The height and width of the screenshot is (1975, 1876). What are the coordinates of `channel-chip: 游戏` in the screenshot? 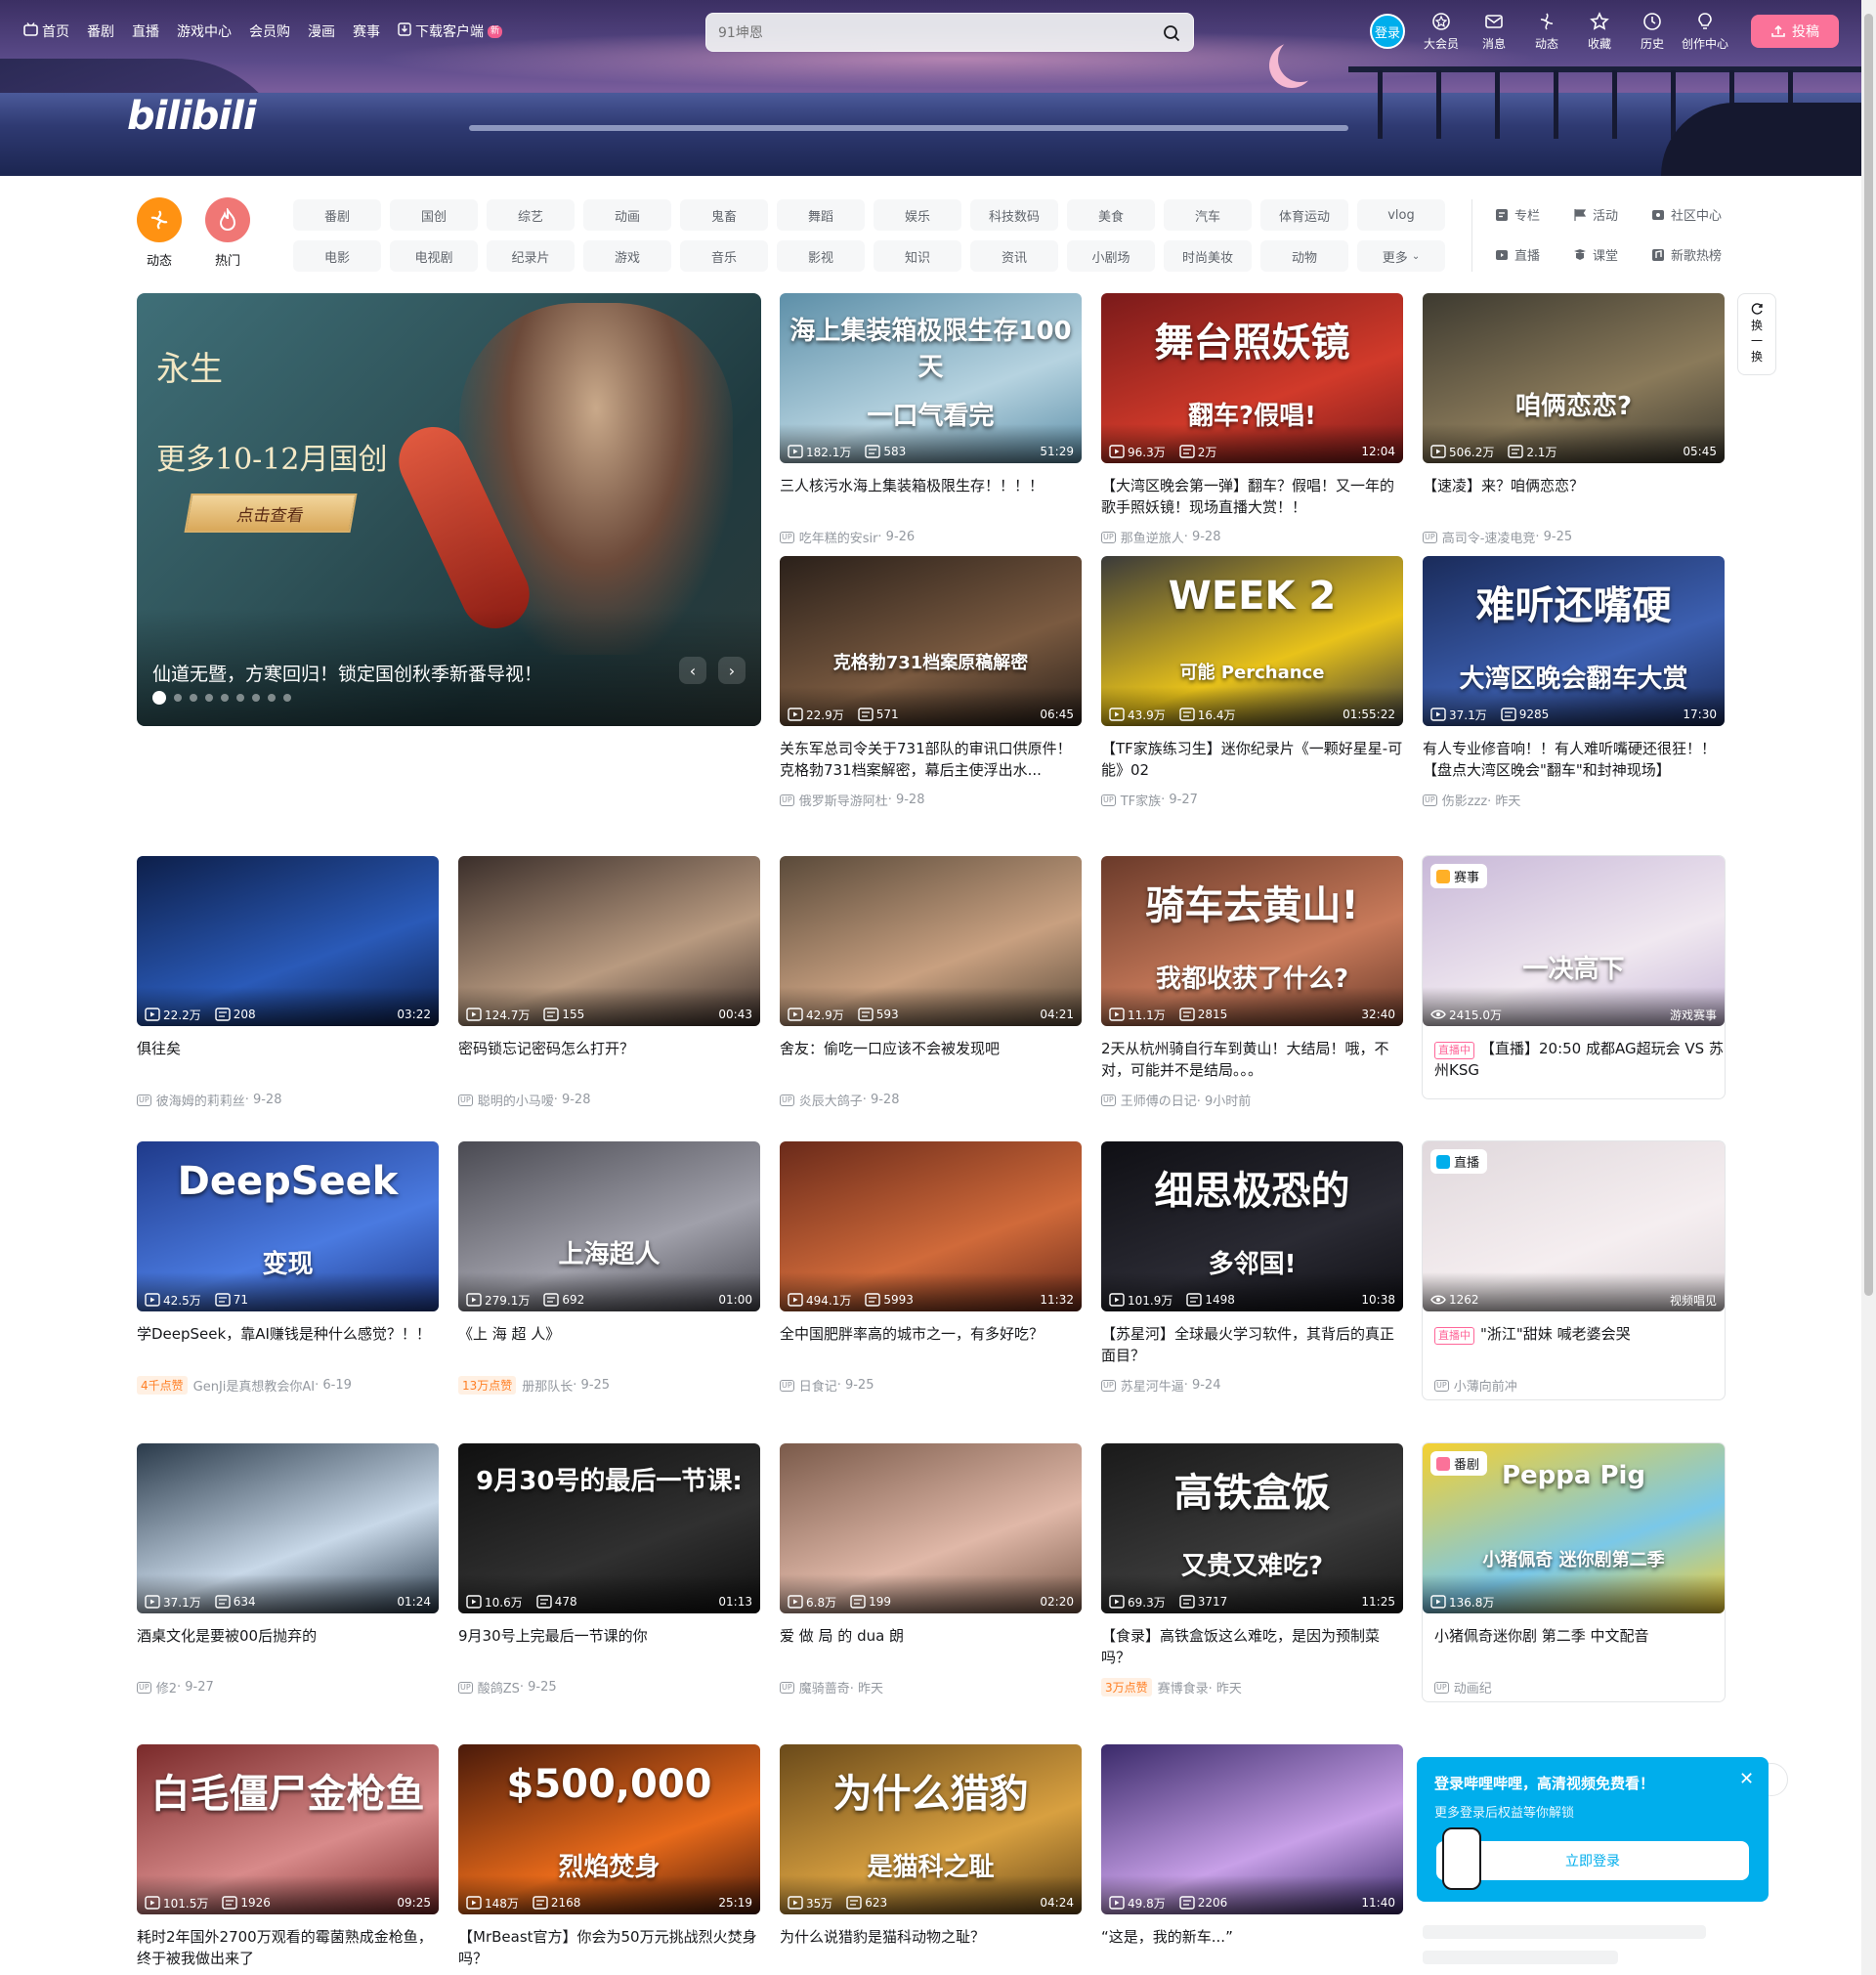 It's located at (627, 256).